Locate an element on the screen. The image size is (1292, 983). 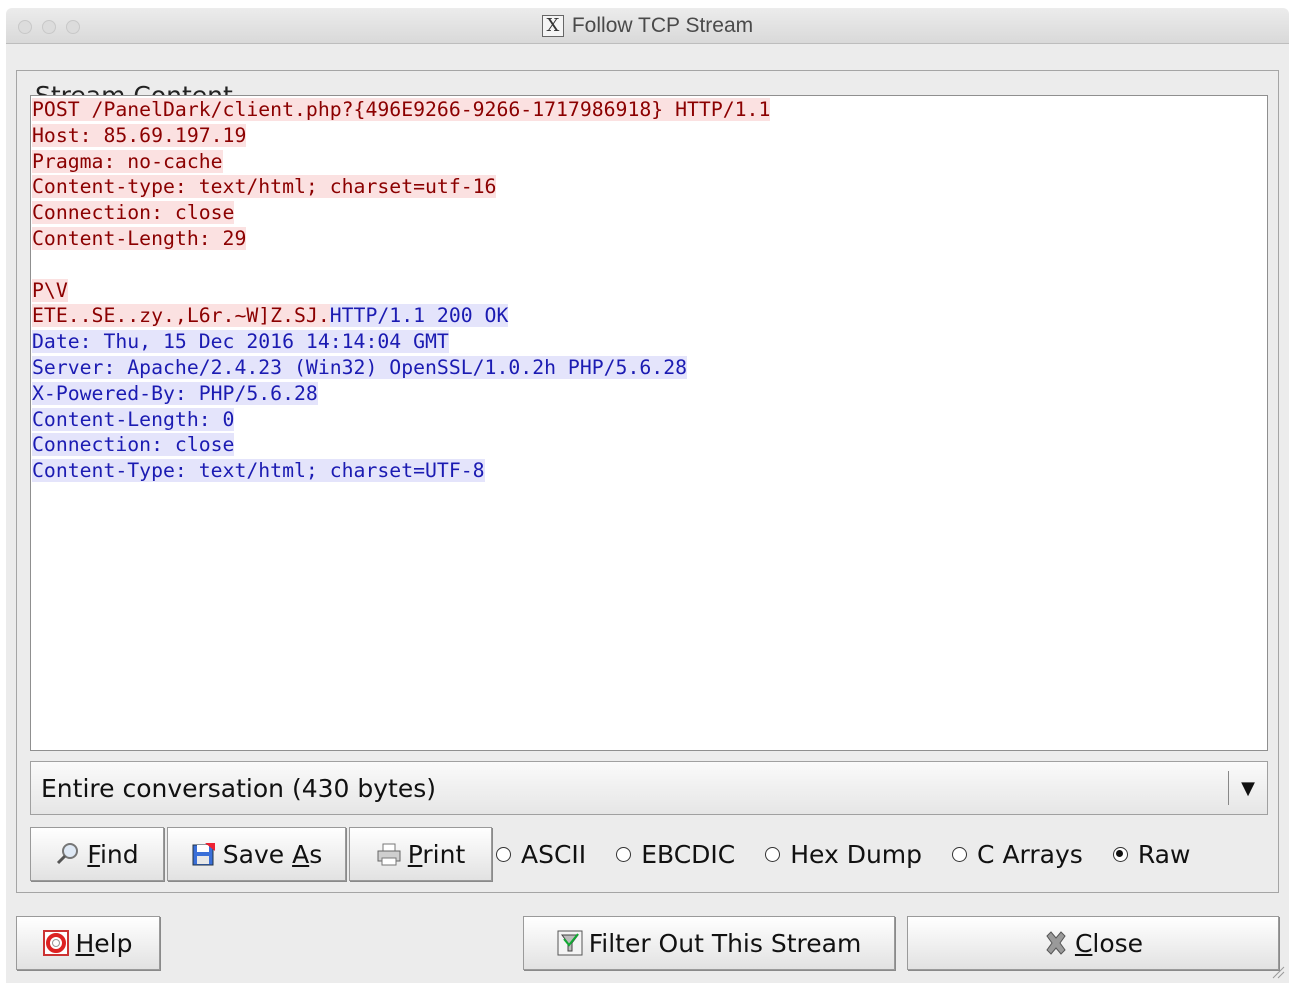
client-text: Host: 85.69.197.19 is located at coordinates (139, 135).